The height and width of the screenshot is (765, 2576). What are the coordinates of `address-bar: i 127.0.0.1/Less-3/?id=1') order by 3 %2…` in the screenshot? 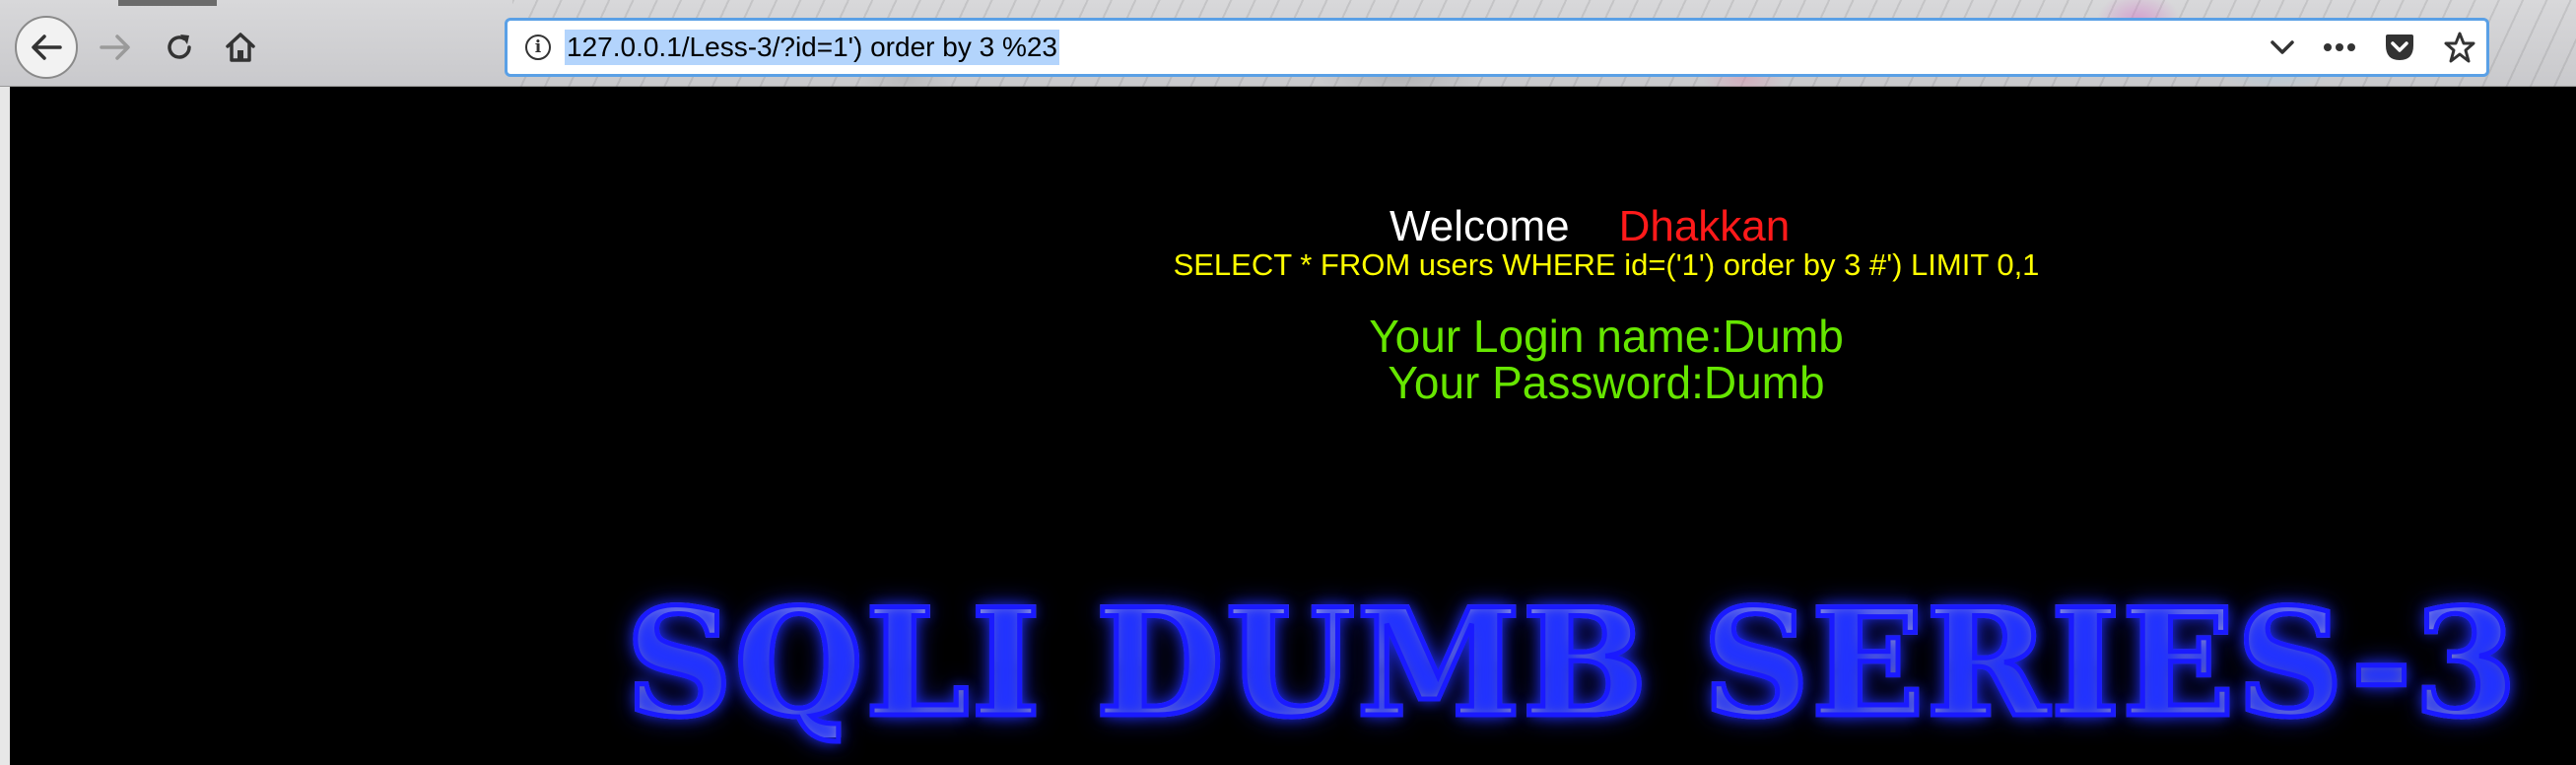 It's located at (1497, 47).